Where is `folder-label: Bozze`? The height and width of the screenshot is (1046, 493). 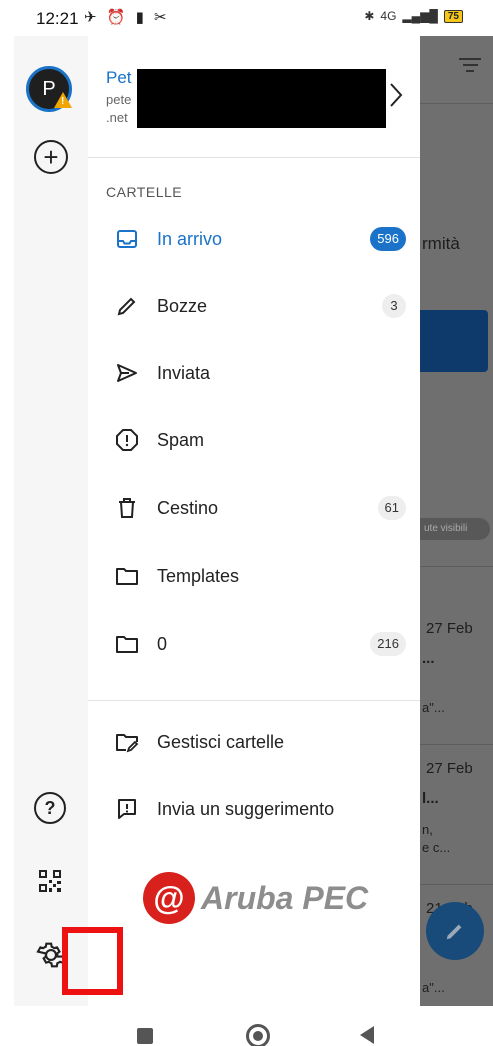
folder-label: Bozze is located at coordinates (182, 305).